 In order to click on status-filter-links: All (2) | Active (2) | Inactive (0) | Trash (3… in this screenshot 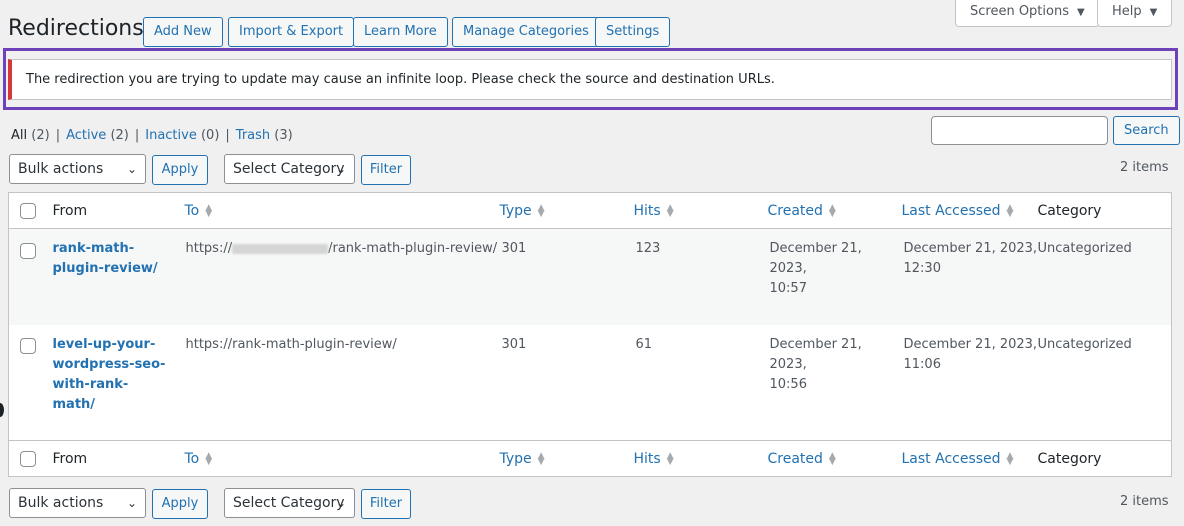, I will do `click(152, 135)`.